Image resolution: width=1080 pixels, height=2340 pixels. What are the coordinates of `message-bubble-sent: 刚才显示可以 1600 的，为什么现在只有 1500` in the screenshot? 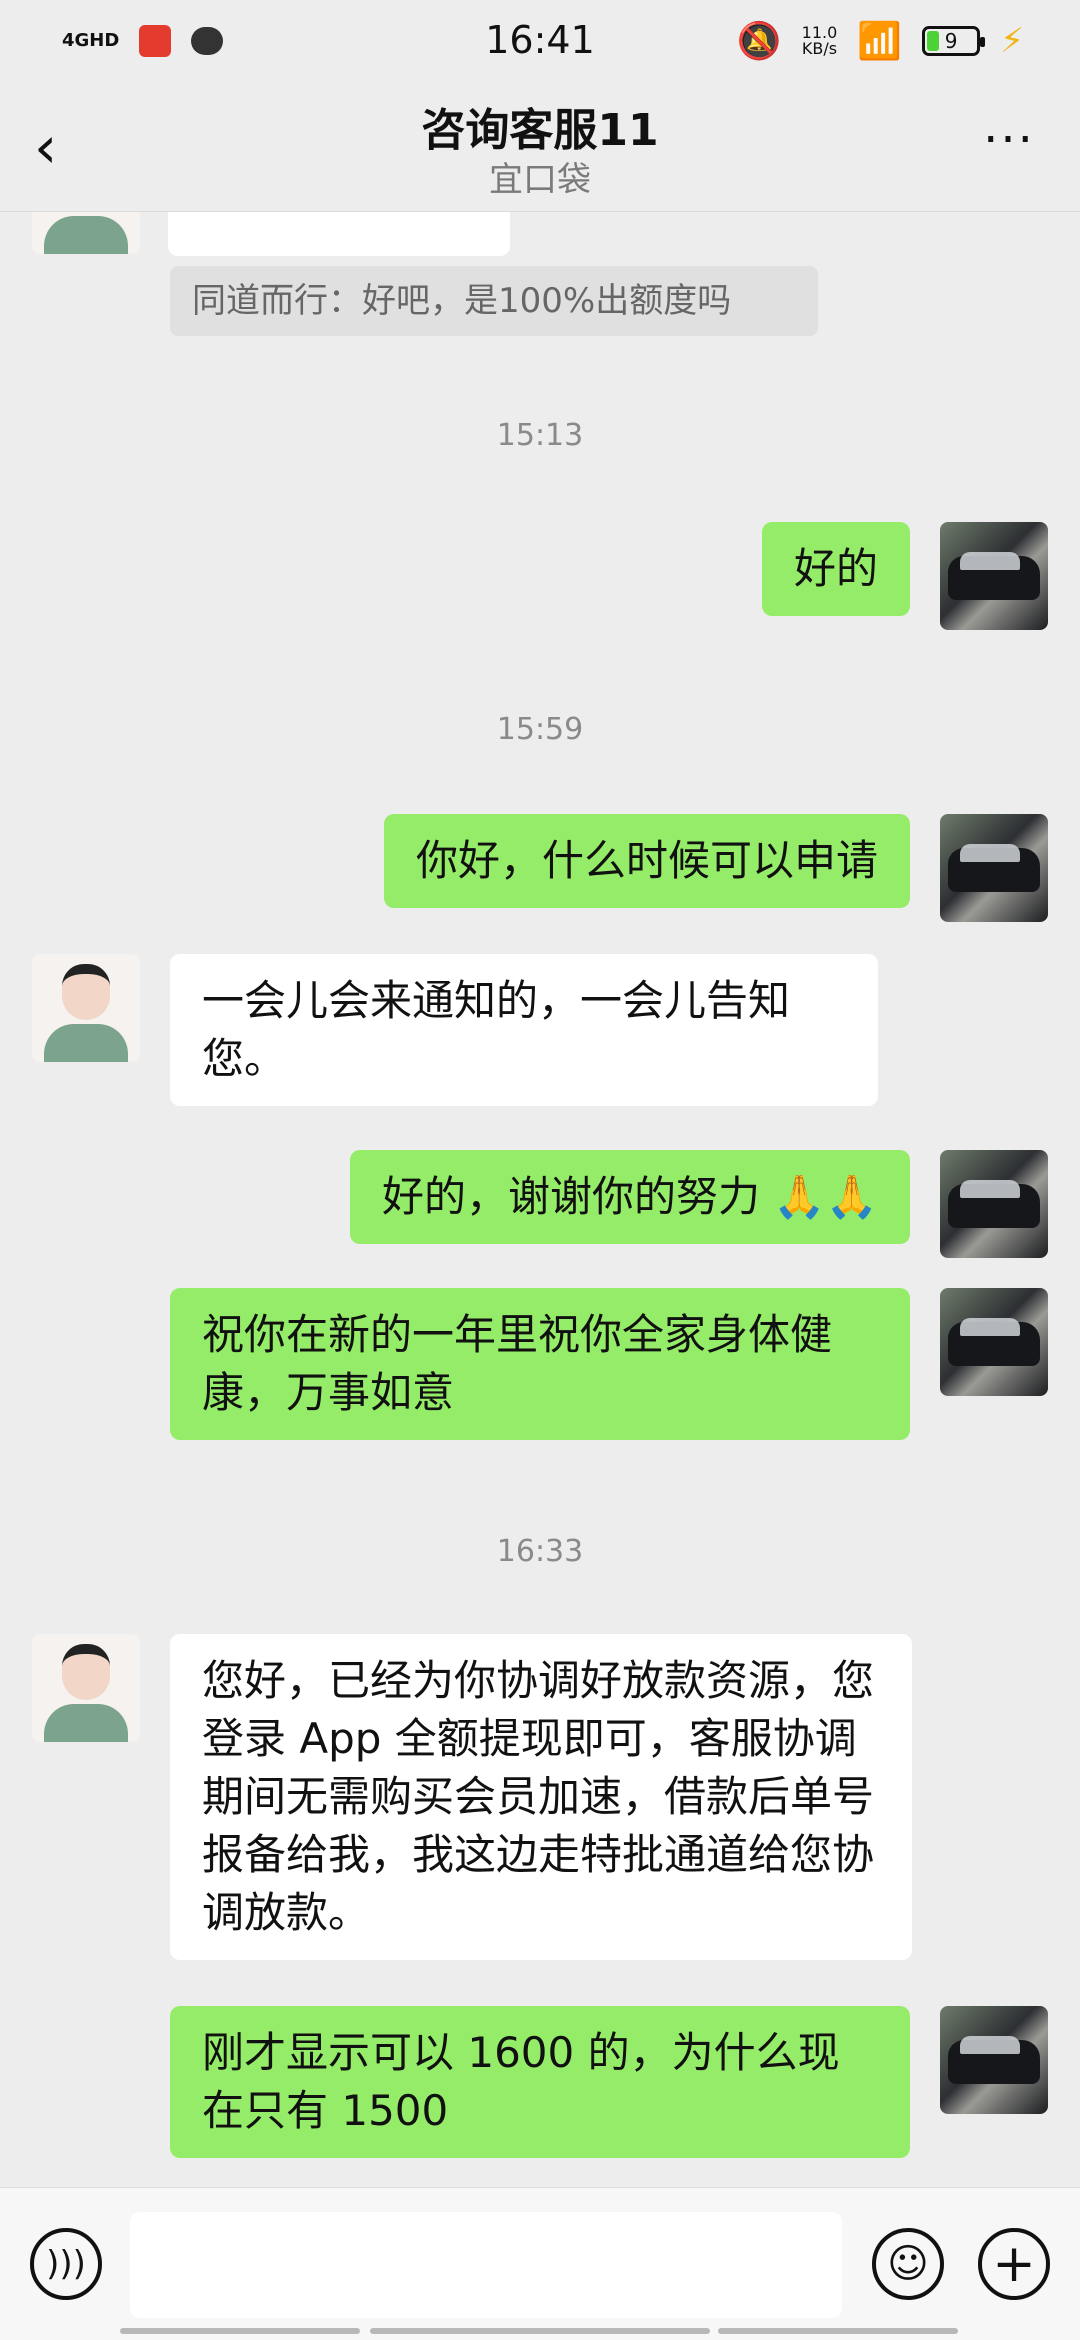 It's located at (540, 2082).